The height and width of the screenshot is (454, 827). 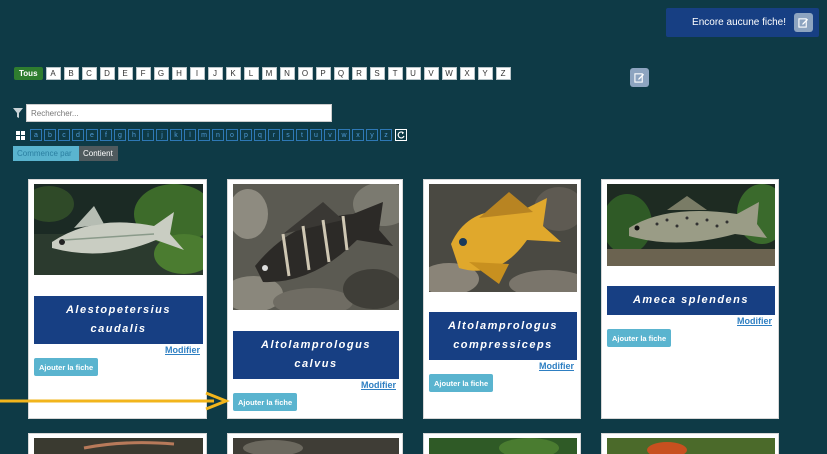 I want to click on arrow-annotation, so click(x=115, y=401).